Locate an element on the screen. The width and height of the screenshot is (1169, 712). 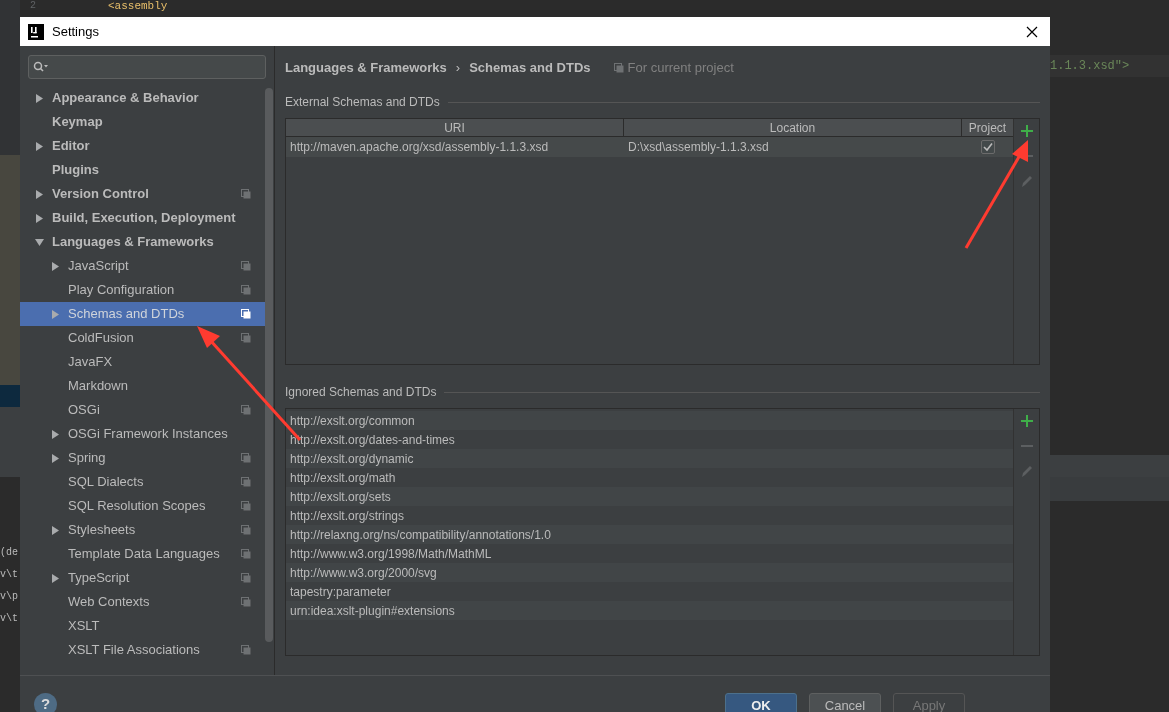
tree-item-label: OSGi is located at coordinates (84, 410).